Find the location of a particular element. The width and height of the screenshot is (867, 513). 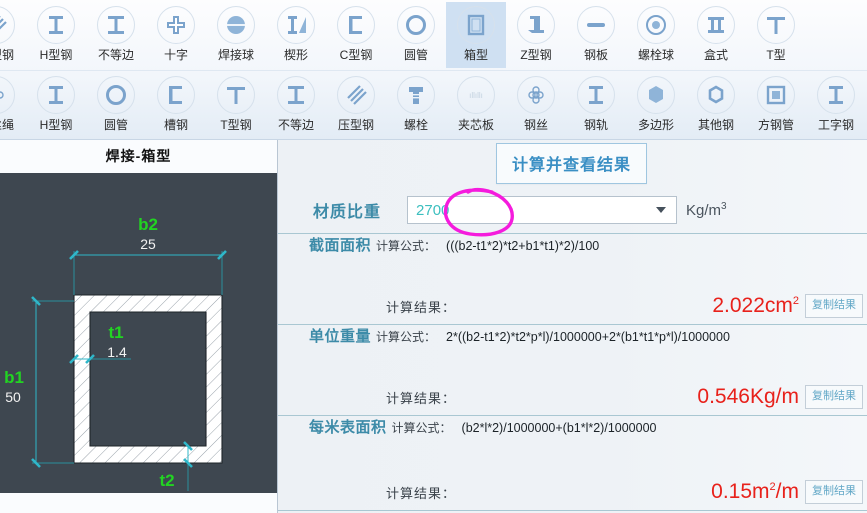

dim-label-t1: t1 is located at coordinates (115, 332).